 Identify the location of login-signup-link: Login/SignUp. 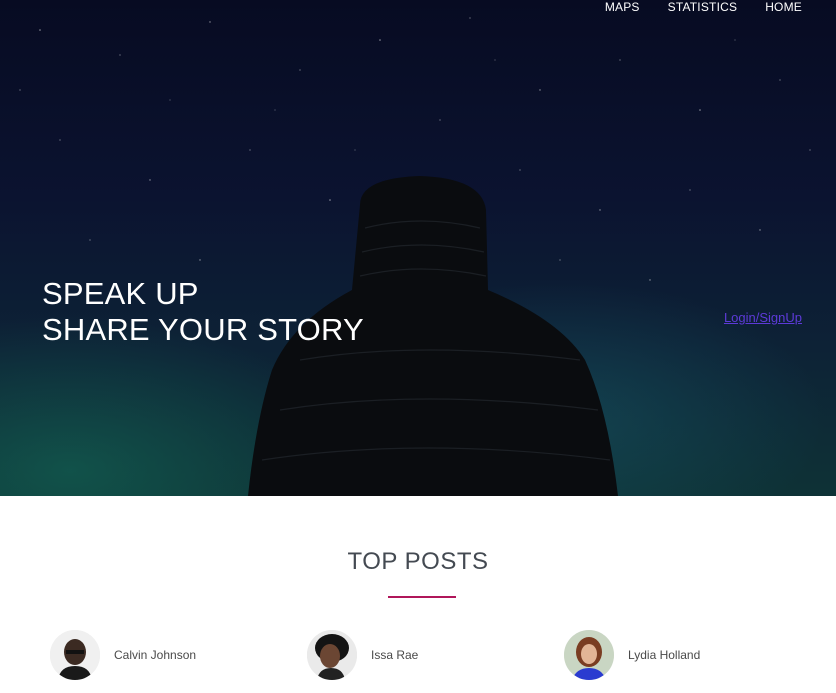
(763, 317).